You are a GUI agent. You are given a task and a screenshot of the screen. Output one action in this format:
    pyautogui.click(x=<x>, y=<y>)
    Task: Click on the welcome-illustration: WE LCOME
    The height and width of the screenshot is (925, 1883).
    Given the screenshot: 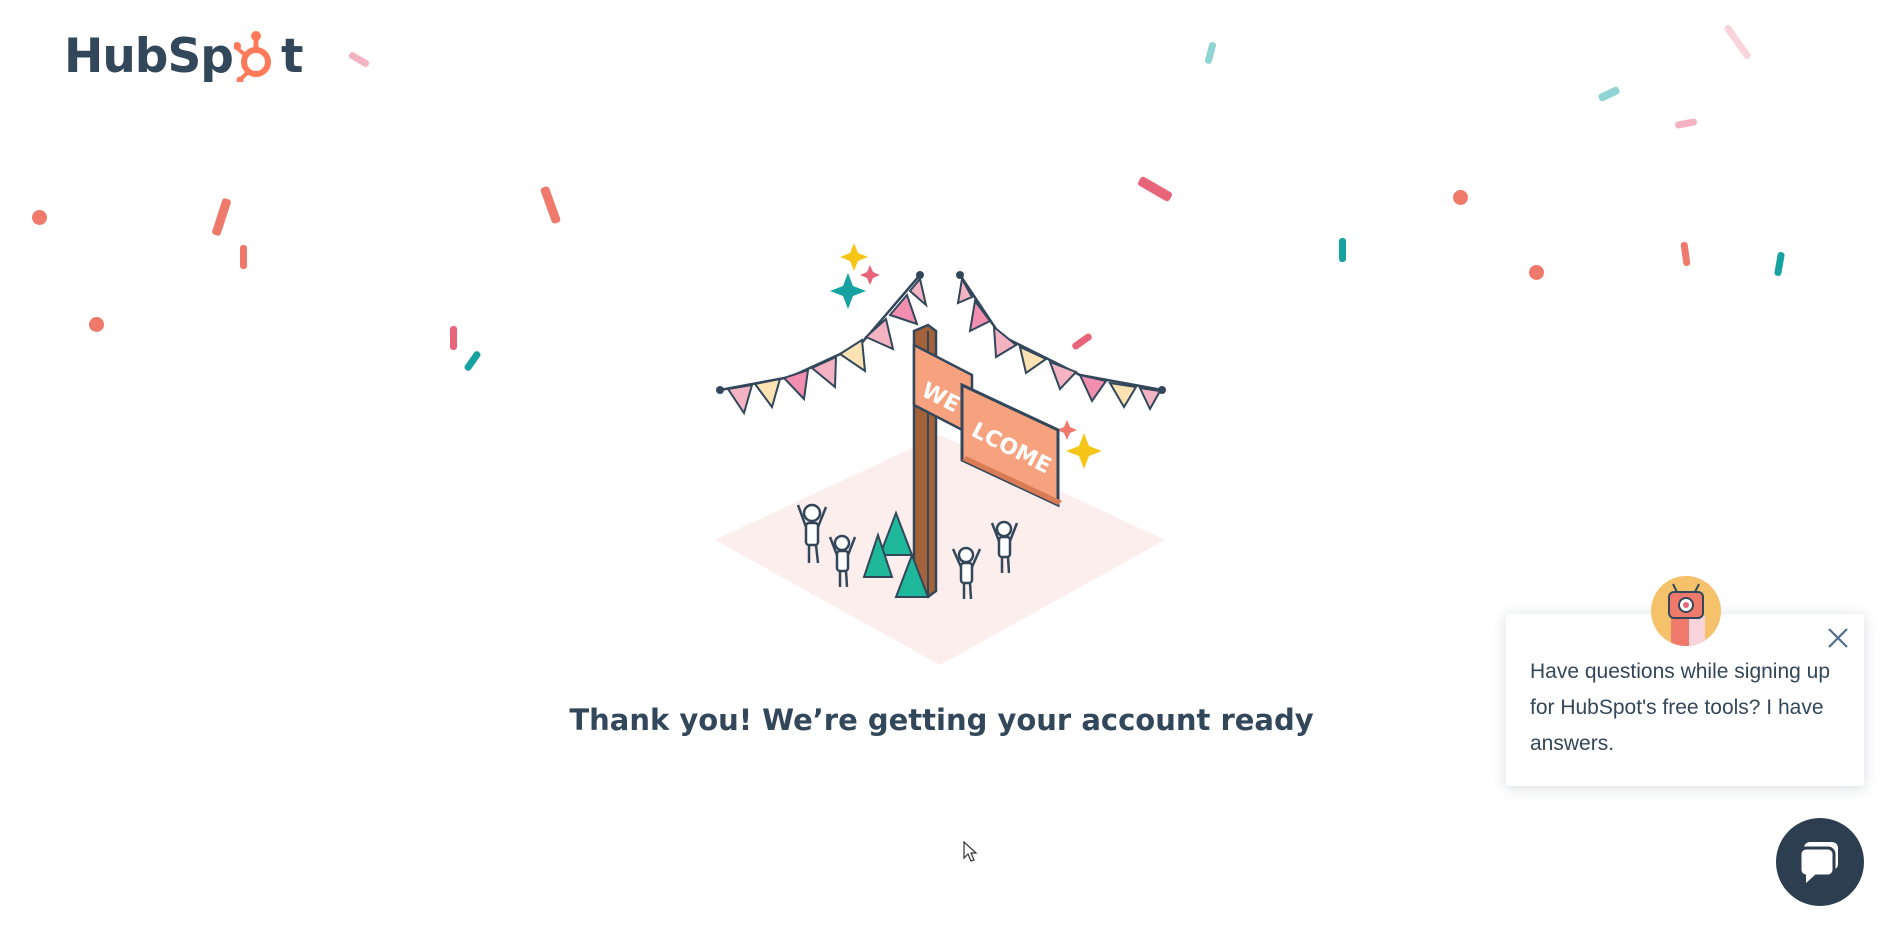 What is the action you would take?
    pyautogui.click(x=940, y=455)
    